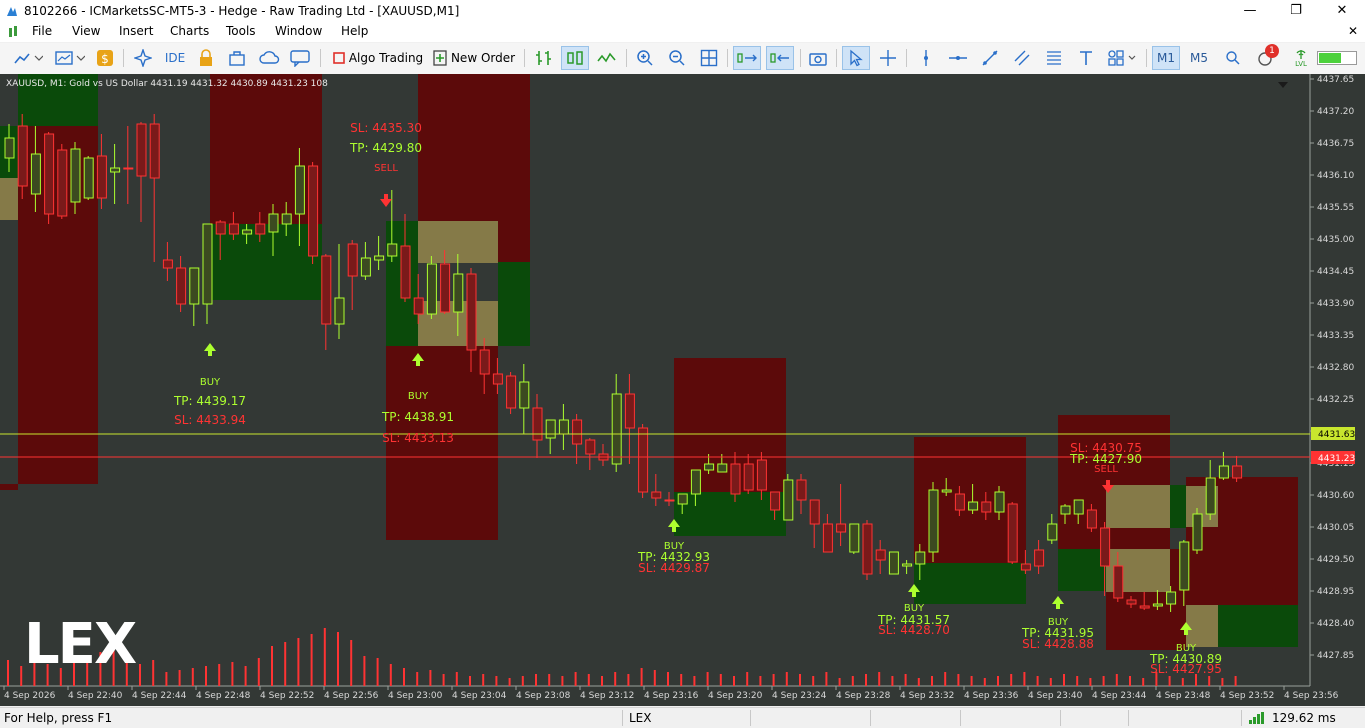 This screenshot has width=1365, height=728. Describe the element at coordinates (1353, 31) in the screenshot. I see `close-chart-icon: ✕` at that location.